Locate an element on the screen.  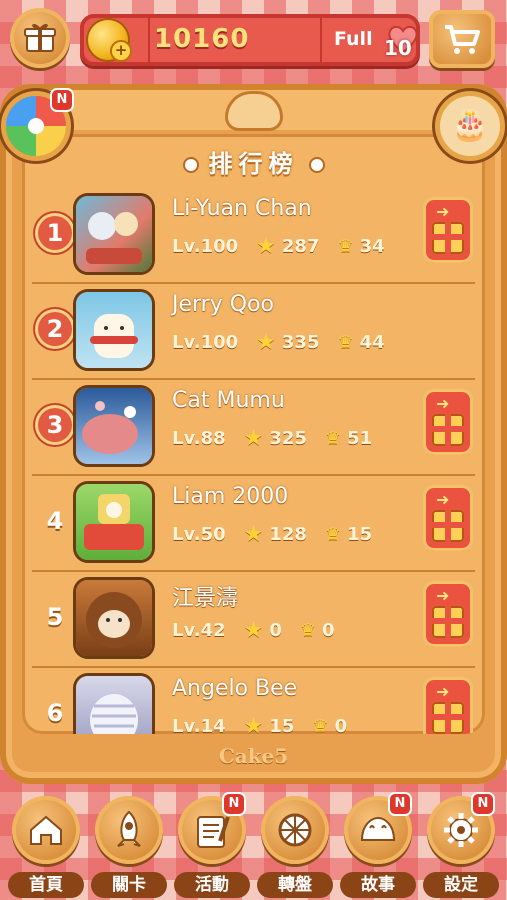
crown-count: 15 is located at coordinates (360, 534).